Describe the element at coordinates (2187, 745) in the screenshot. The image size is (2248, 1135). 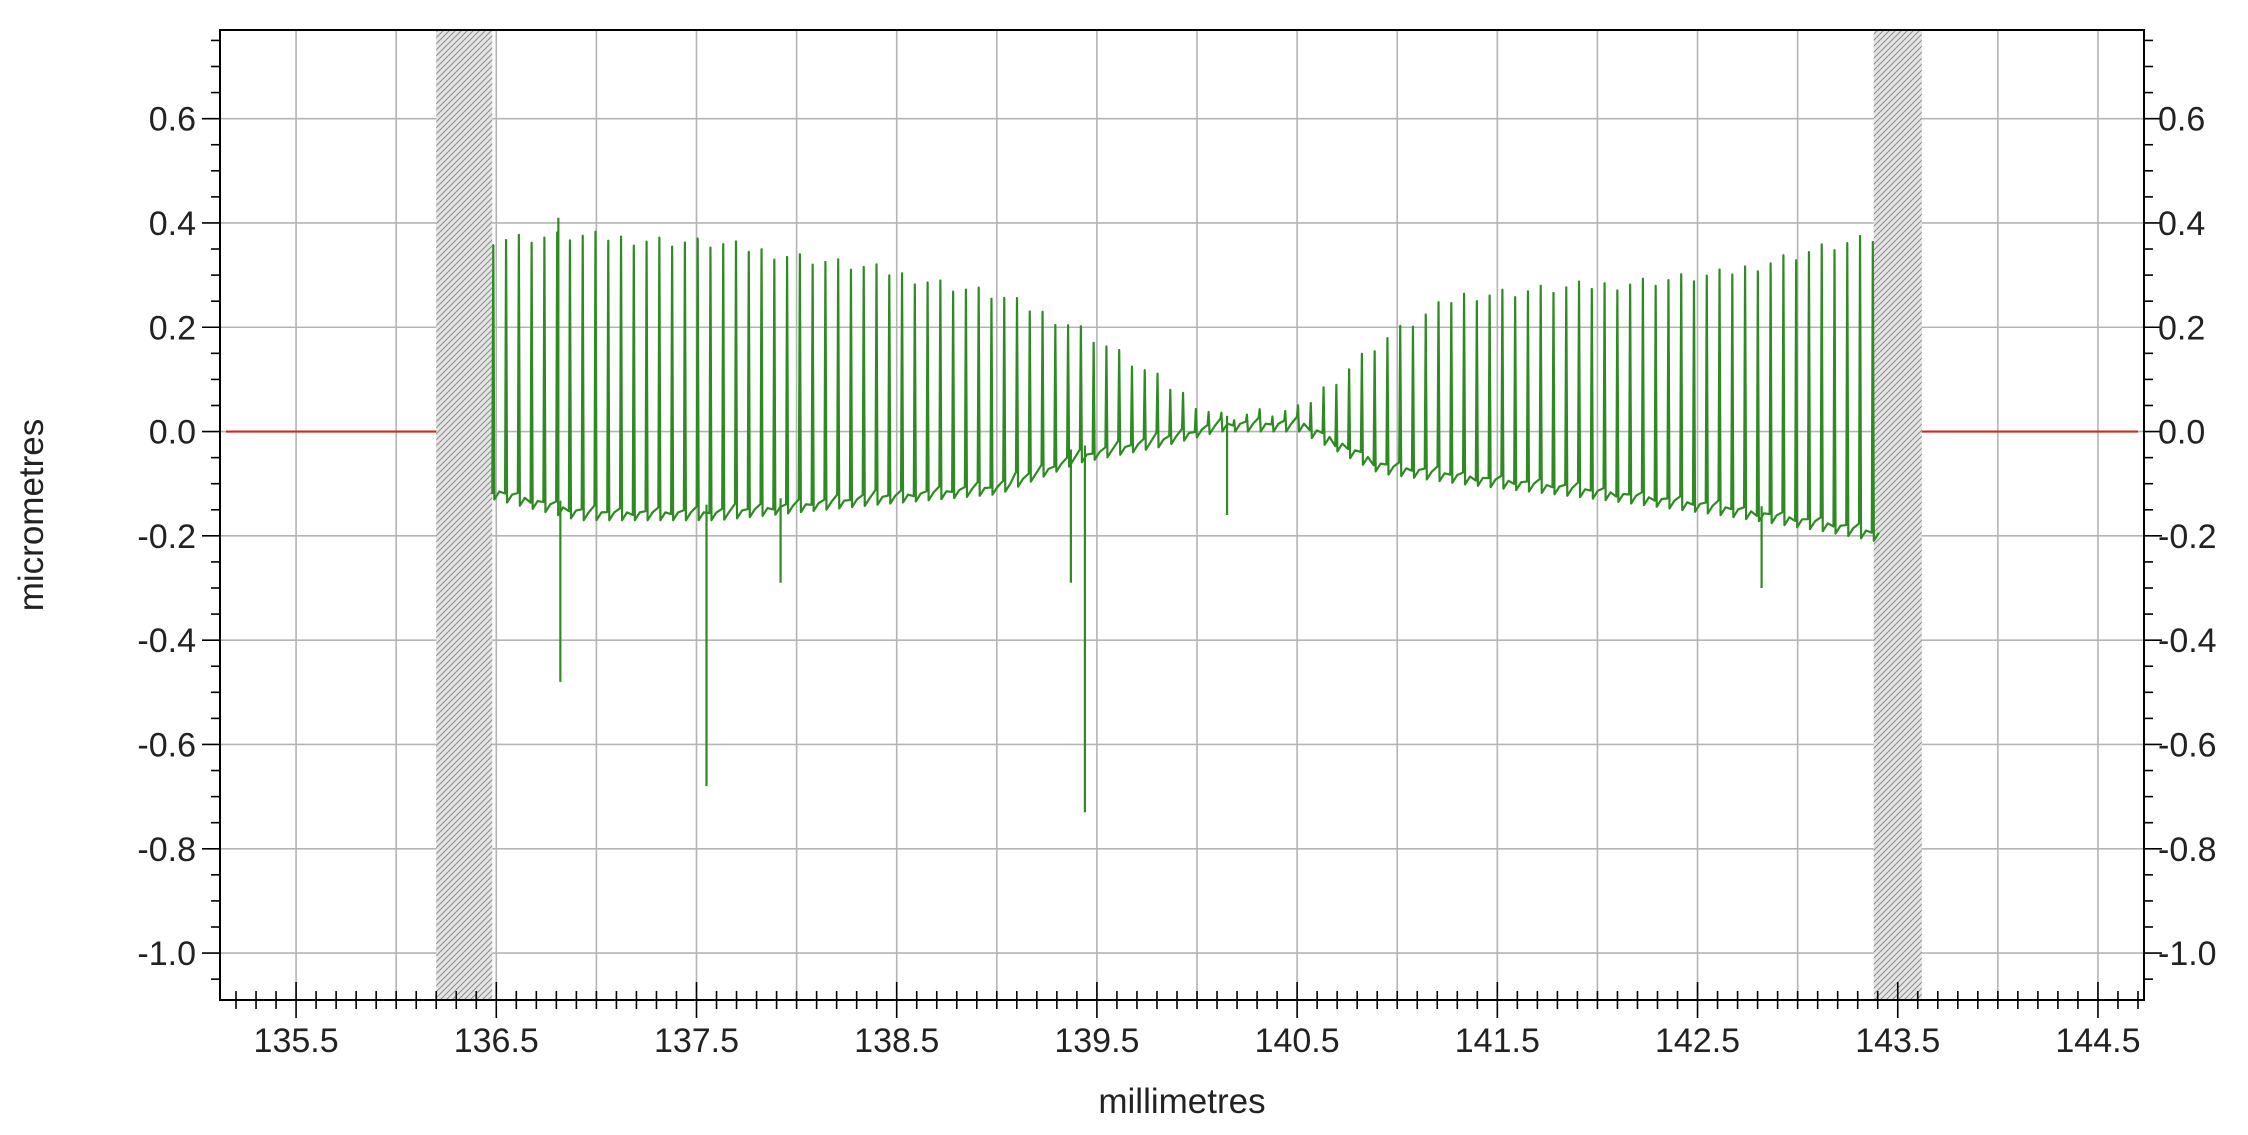
I see `y-tick-label-right: -0.6` at that location.